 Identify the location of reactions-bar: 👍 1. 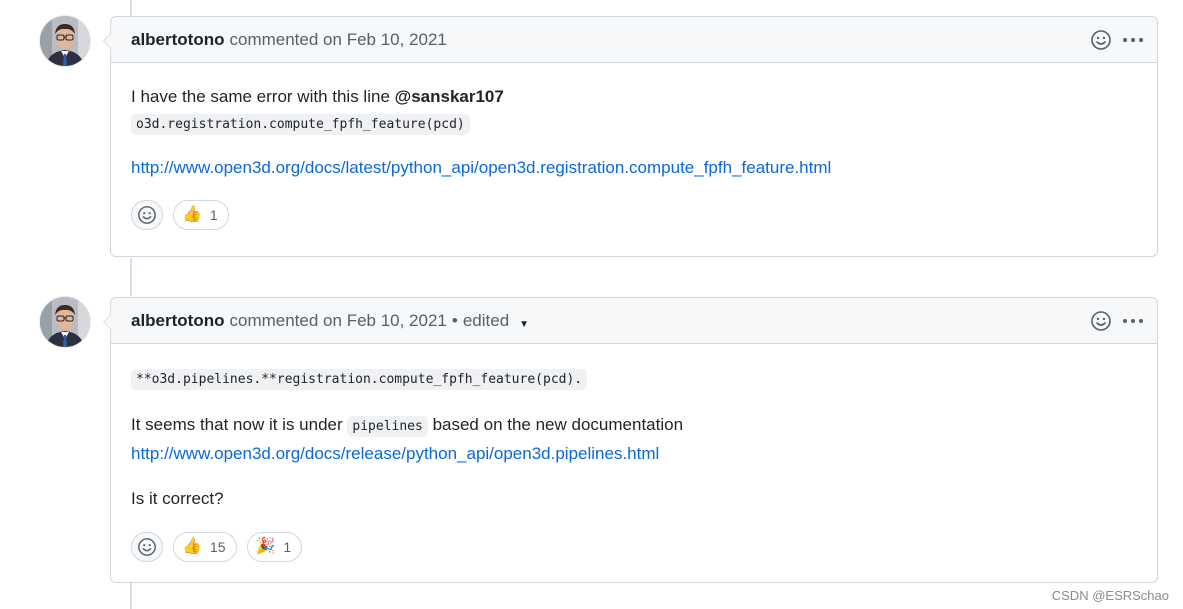
(634, 215).